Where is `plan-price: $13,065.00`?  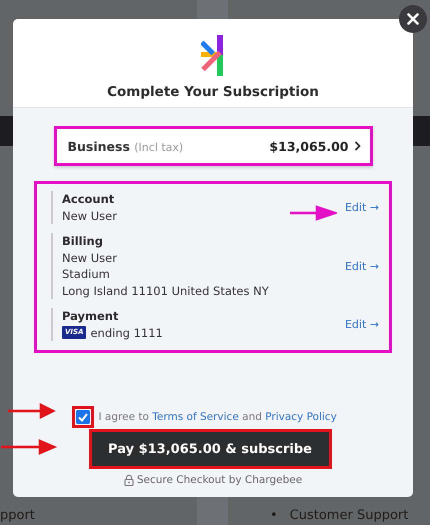
plan-price: $13,065.00 is located at coordinates (308, 146).